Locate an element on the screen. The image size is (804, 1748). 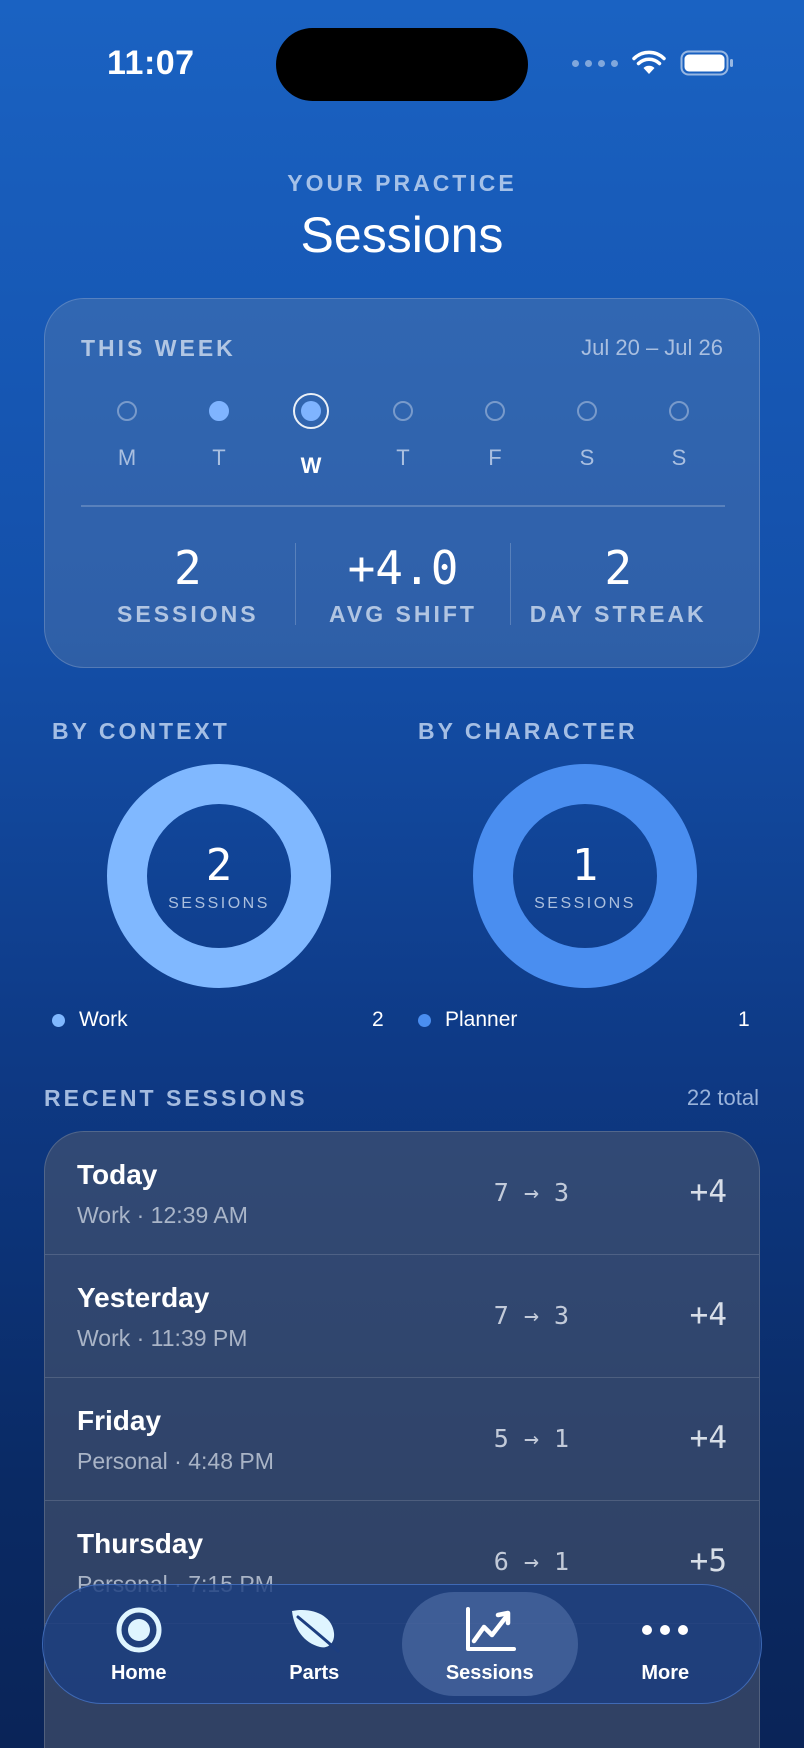
session-row: Yesterday Work · 11:39 PM 7 → 3 +4 is located at coordinates (402, 1316).